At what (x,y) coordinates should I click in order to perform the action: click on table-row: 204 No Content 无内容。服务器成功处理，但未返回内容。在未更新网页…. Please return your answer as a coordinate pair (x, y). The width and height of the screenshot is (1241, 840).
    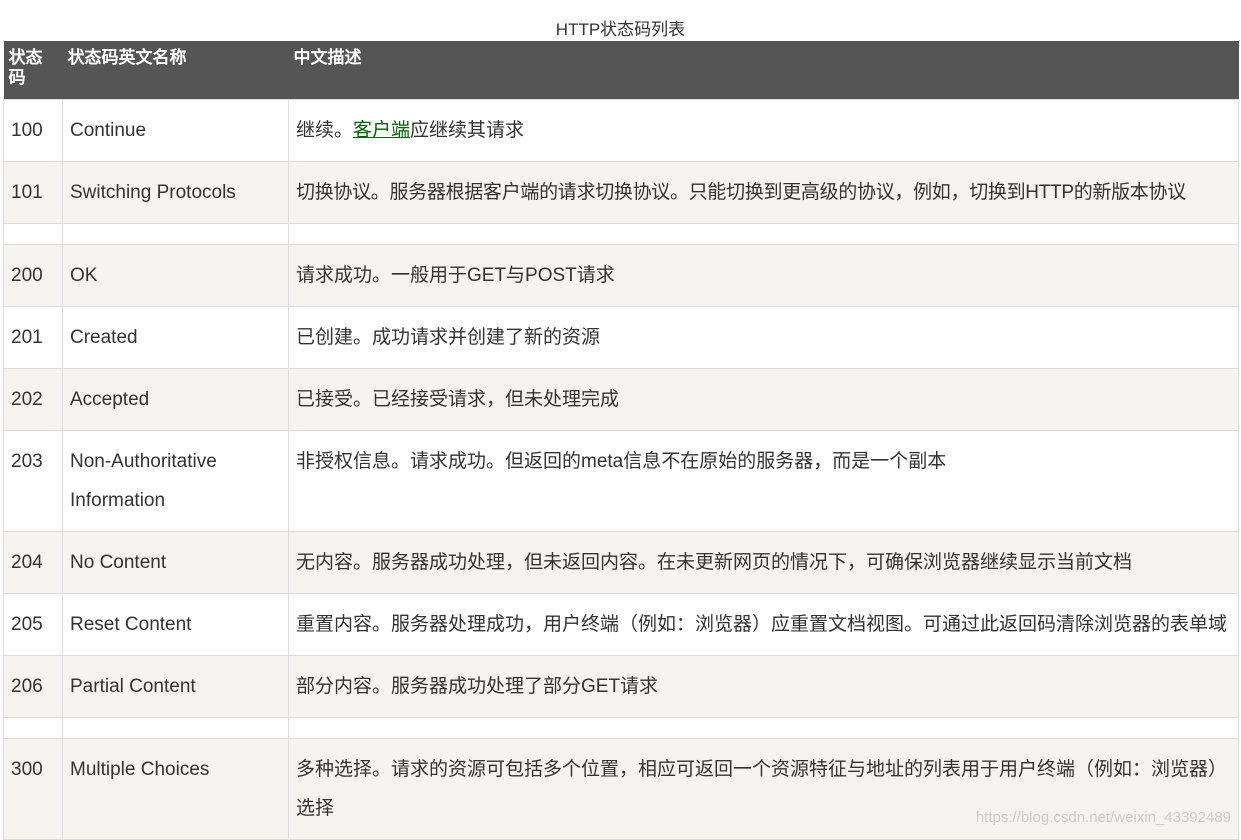
    Looking at the image, I should click on (621, 562).